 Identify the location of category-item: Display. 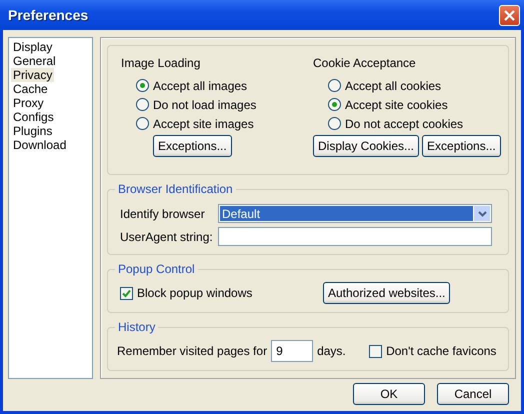
(32, 47).